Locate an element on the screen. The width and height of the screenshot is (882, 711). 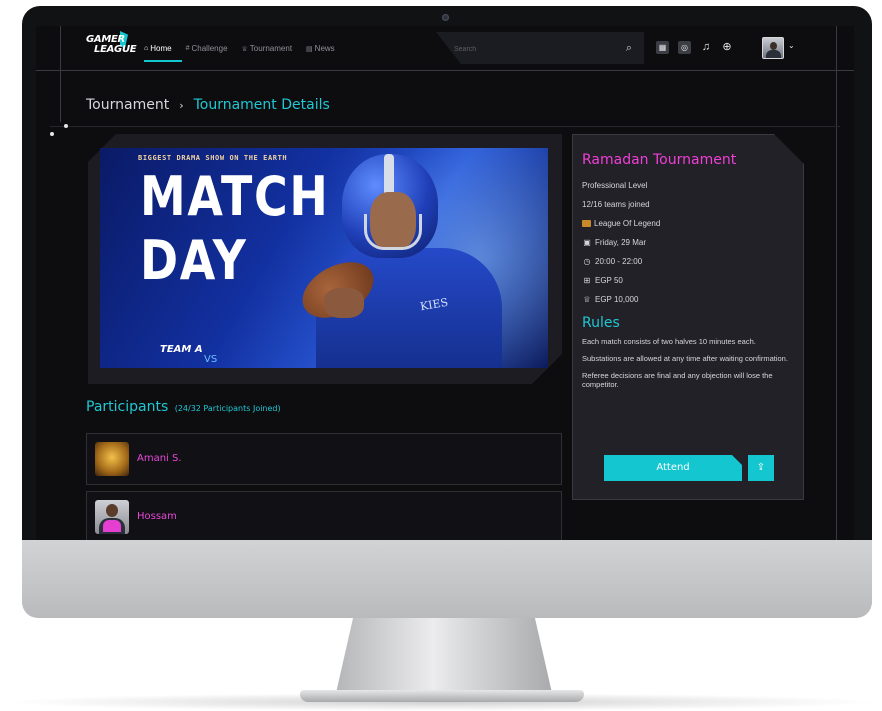
calendar-icon: ▣ is located at coordinates (587, 242).